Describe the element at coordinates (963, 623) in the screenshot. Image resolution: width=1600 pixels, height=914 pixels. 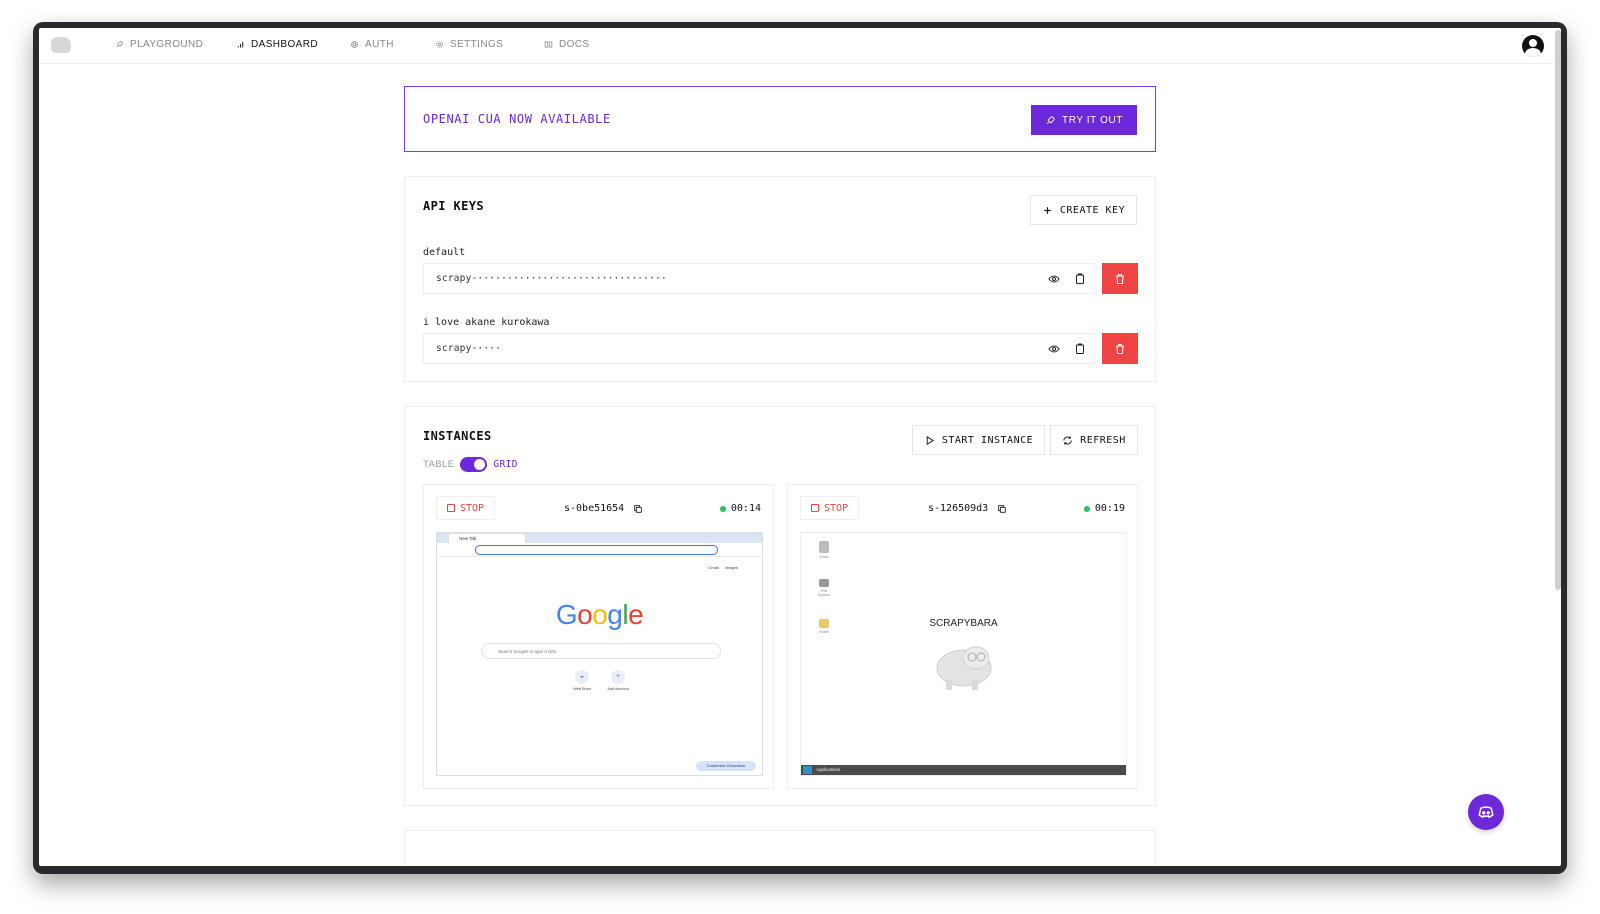
I see `desktop-title: SCRAPYBARA` at that location.